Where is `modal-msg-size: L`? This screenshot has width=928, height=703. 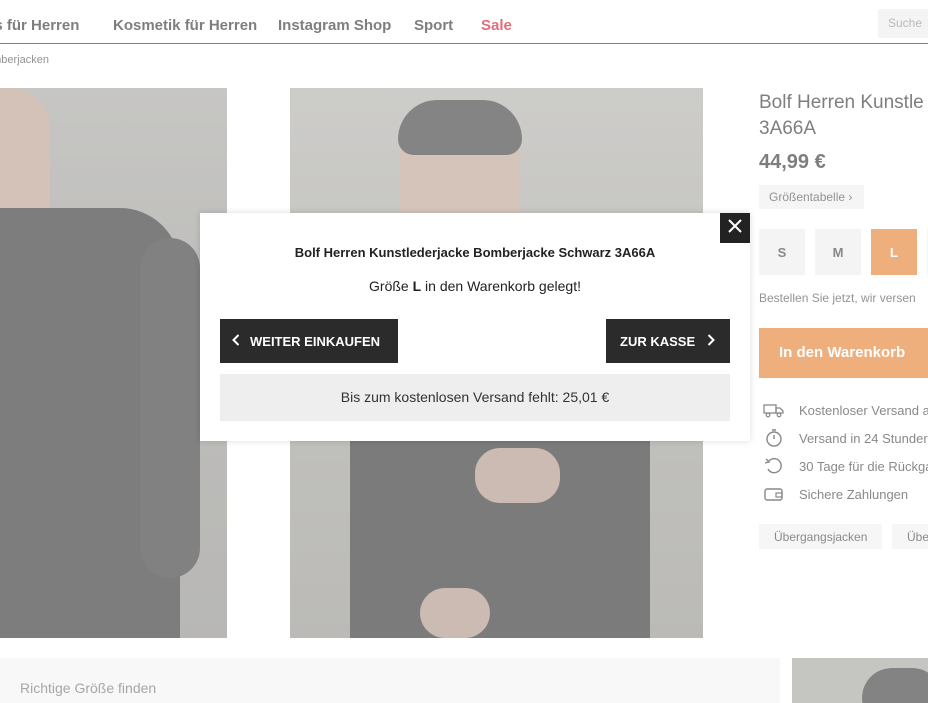 modal-msg-size: L is located at coordinates (417, 286).